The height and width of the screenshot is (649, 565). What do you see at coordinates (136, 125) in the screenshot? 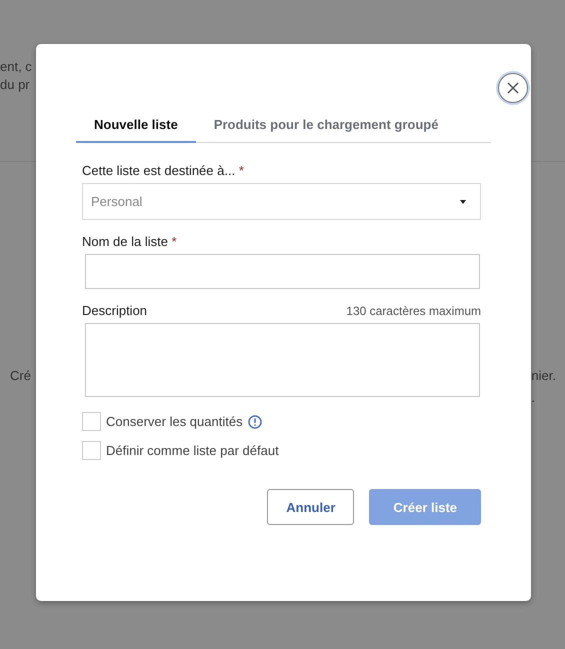
I see `tab: Nouvelle liste` at bounding box center [136, 125].